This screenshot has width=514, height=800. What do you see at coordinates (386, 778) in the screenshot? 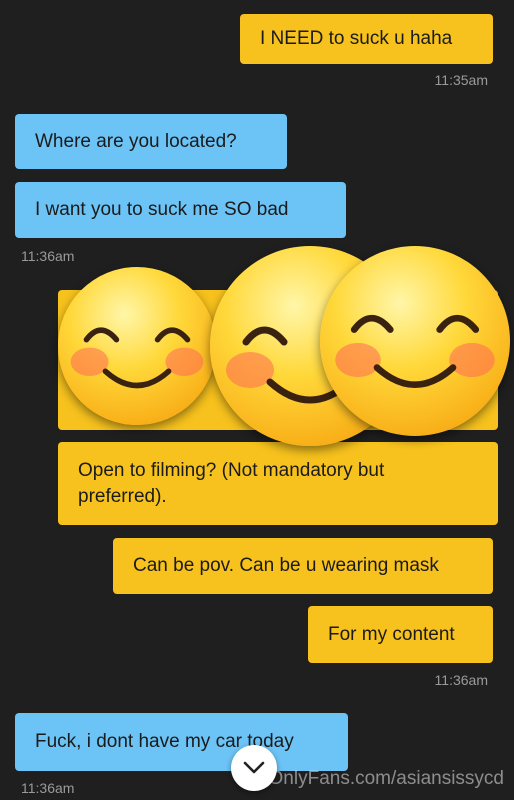
I see `watermark: OnlyFans.com/asiansissycd` at bounding box center [386, 778].